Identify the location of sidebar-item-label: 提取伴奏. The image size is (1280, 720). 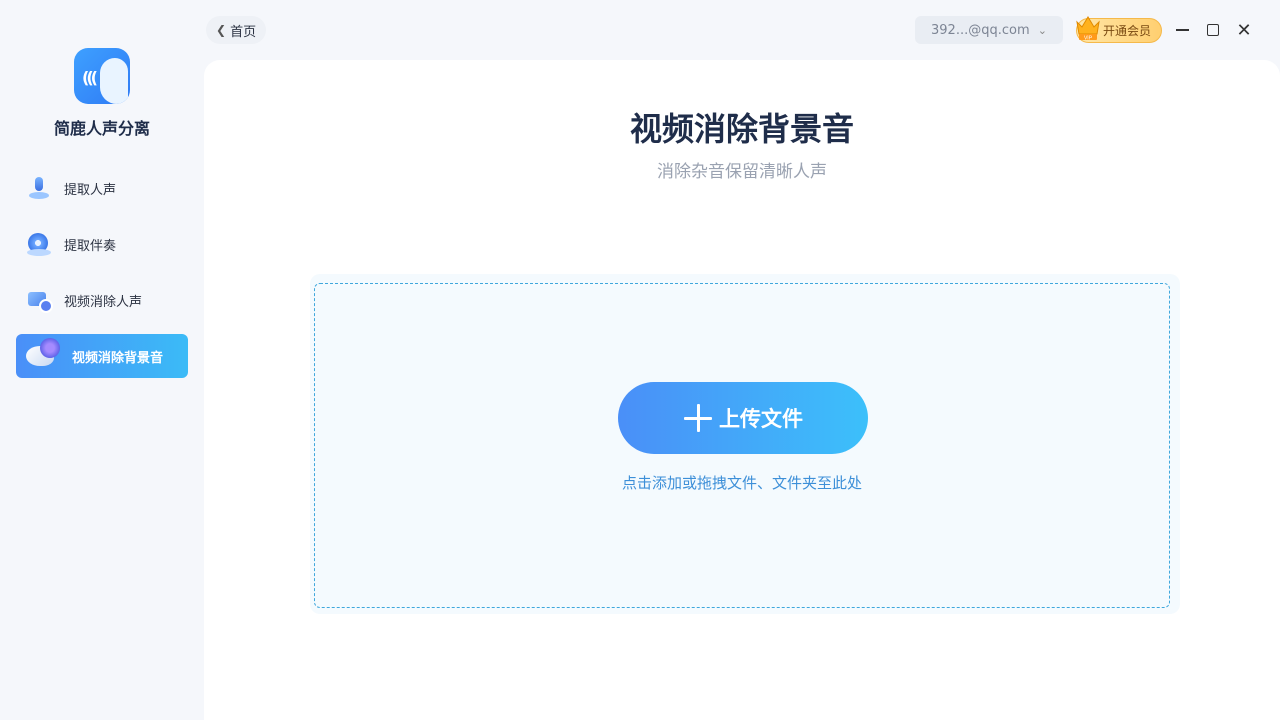
(90, 246).